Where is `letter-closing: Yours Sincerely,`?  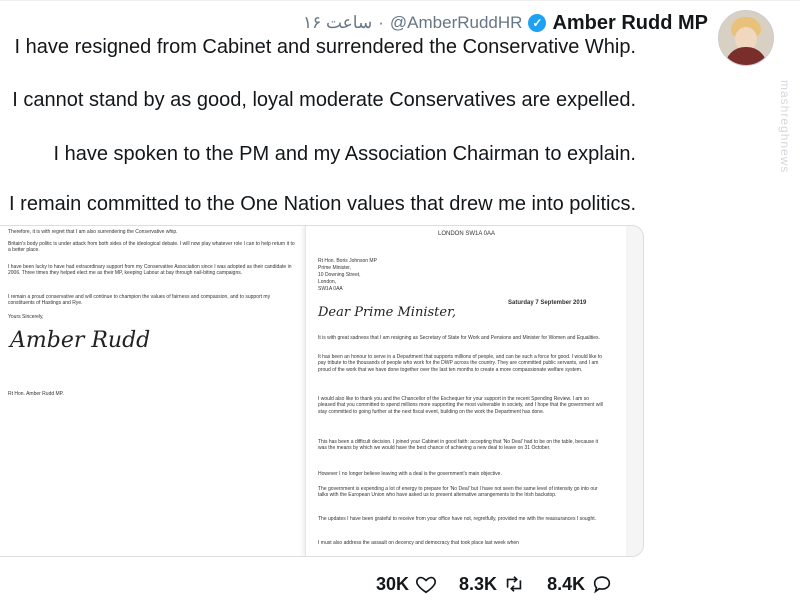 letter-closing: Yours Sincerely, is located at coordinates (26, 317).